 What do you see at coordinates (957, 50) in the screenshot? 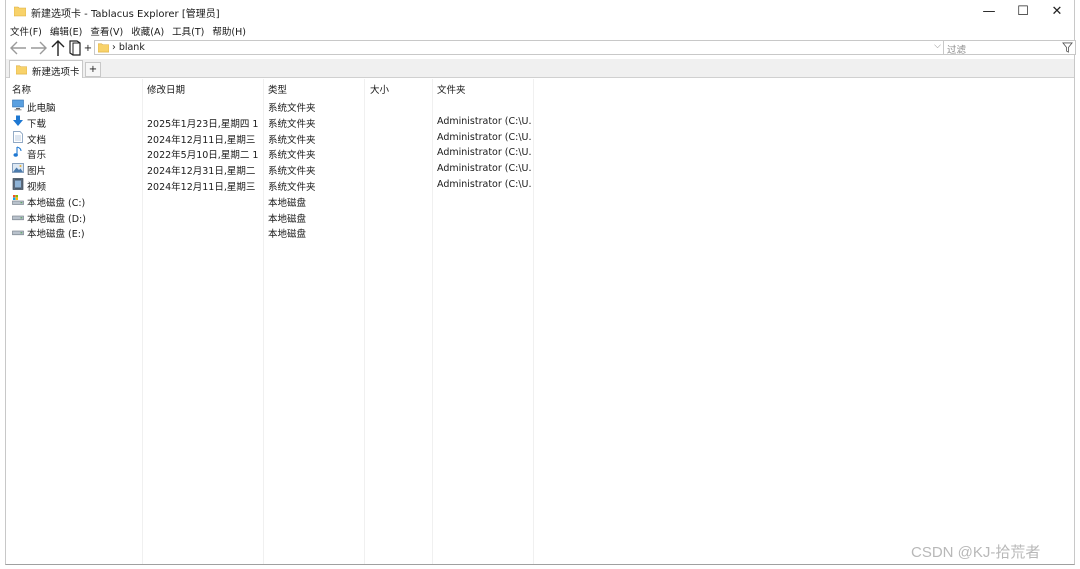
I see `filter-placeholder: 过滤` at bounding box center [957, 50].